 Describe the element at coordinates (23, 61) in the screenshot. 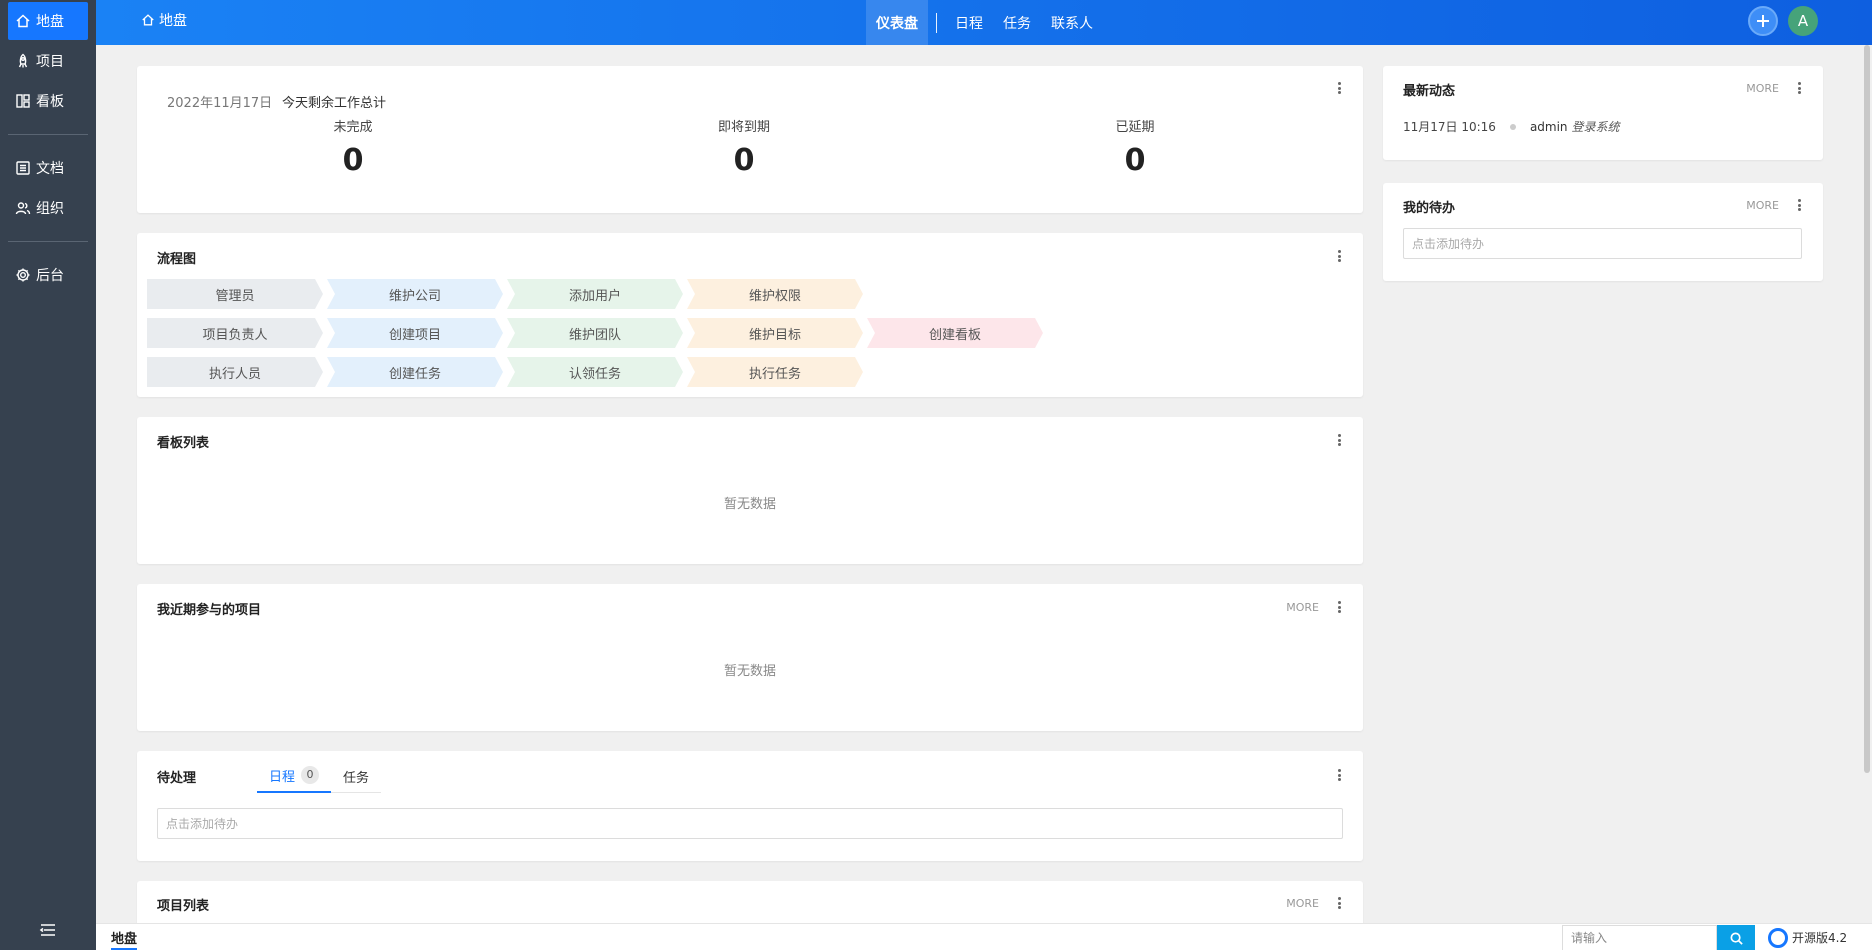

I see `rocket-icon` at that location.